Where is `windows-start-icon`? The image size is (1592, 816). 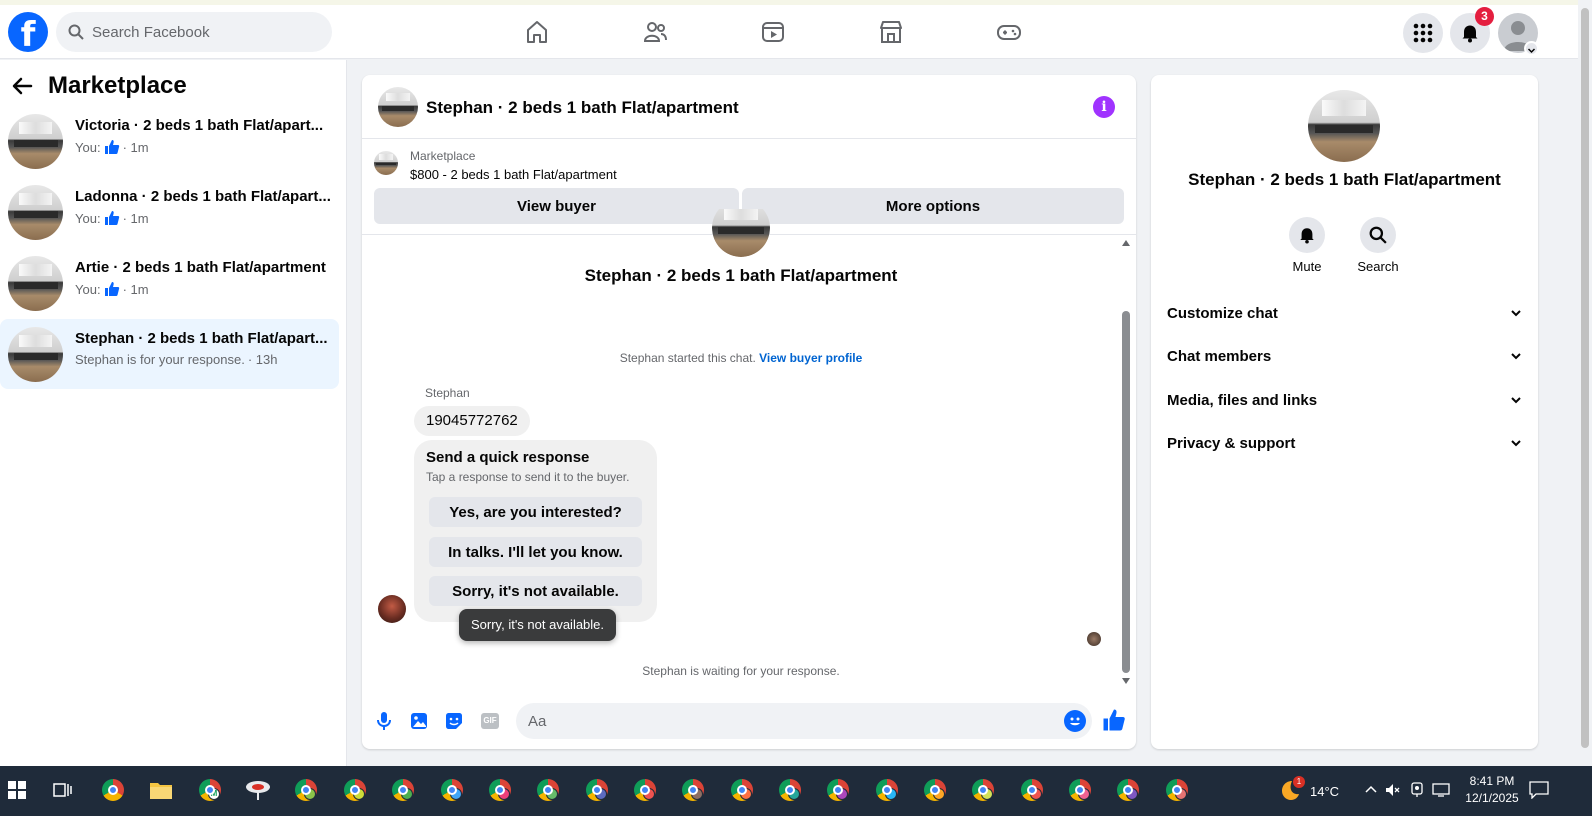 windows-start-icon is located at coordinates (17, 790).